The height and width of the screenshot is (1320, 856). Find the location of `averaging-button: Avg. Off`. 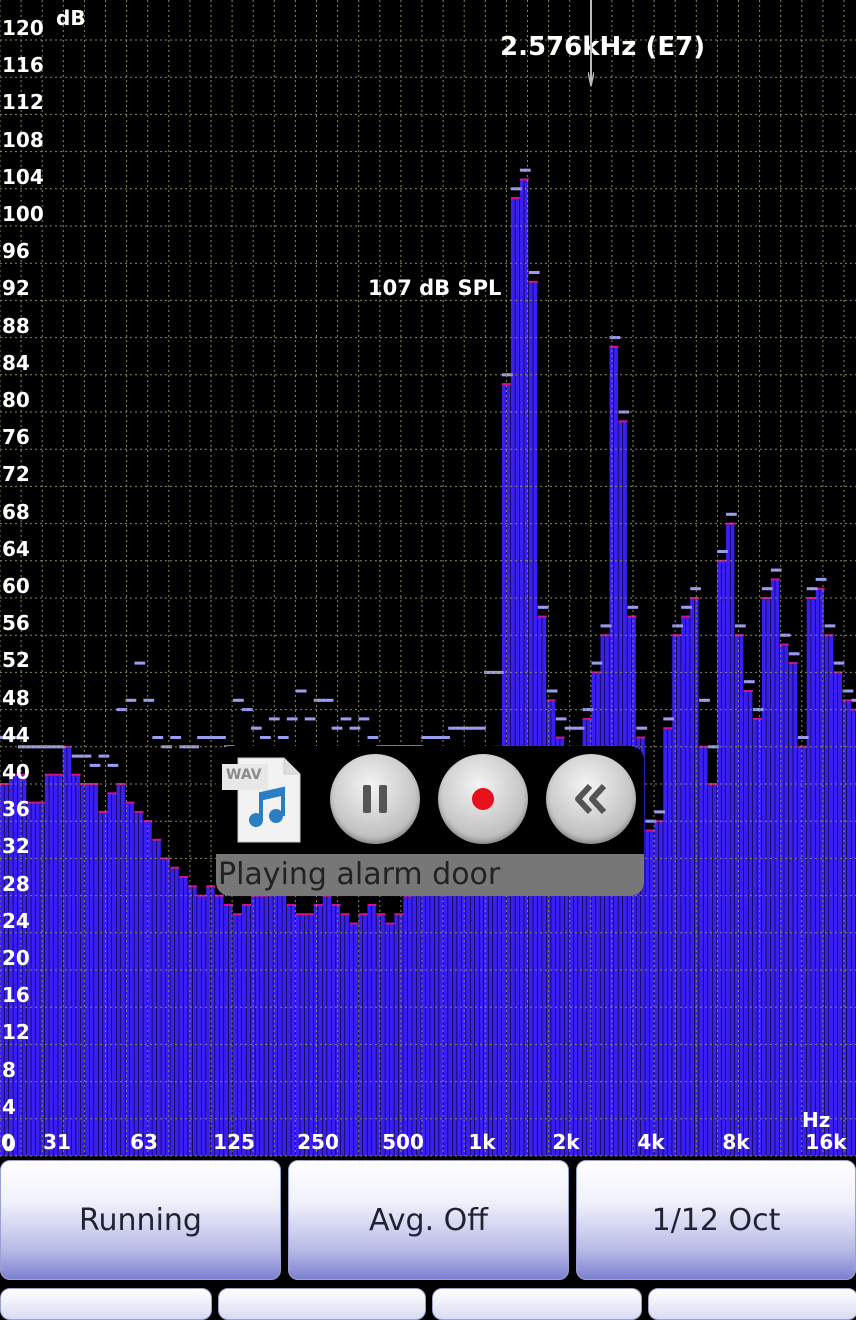

averaging-button: Avg. Off is located at coordinates (428, 1220).